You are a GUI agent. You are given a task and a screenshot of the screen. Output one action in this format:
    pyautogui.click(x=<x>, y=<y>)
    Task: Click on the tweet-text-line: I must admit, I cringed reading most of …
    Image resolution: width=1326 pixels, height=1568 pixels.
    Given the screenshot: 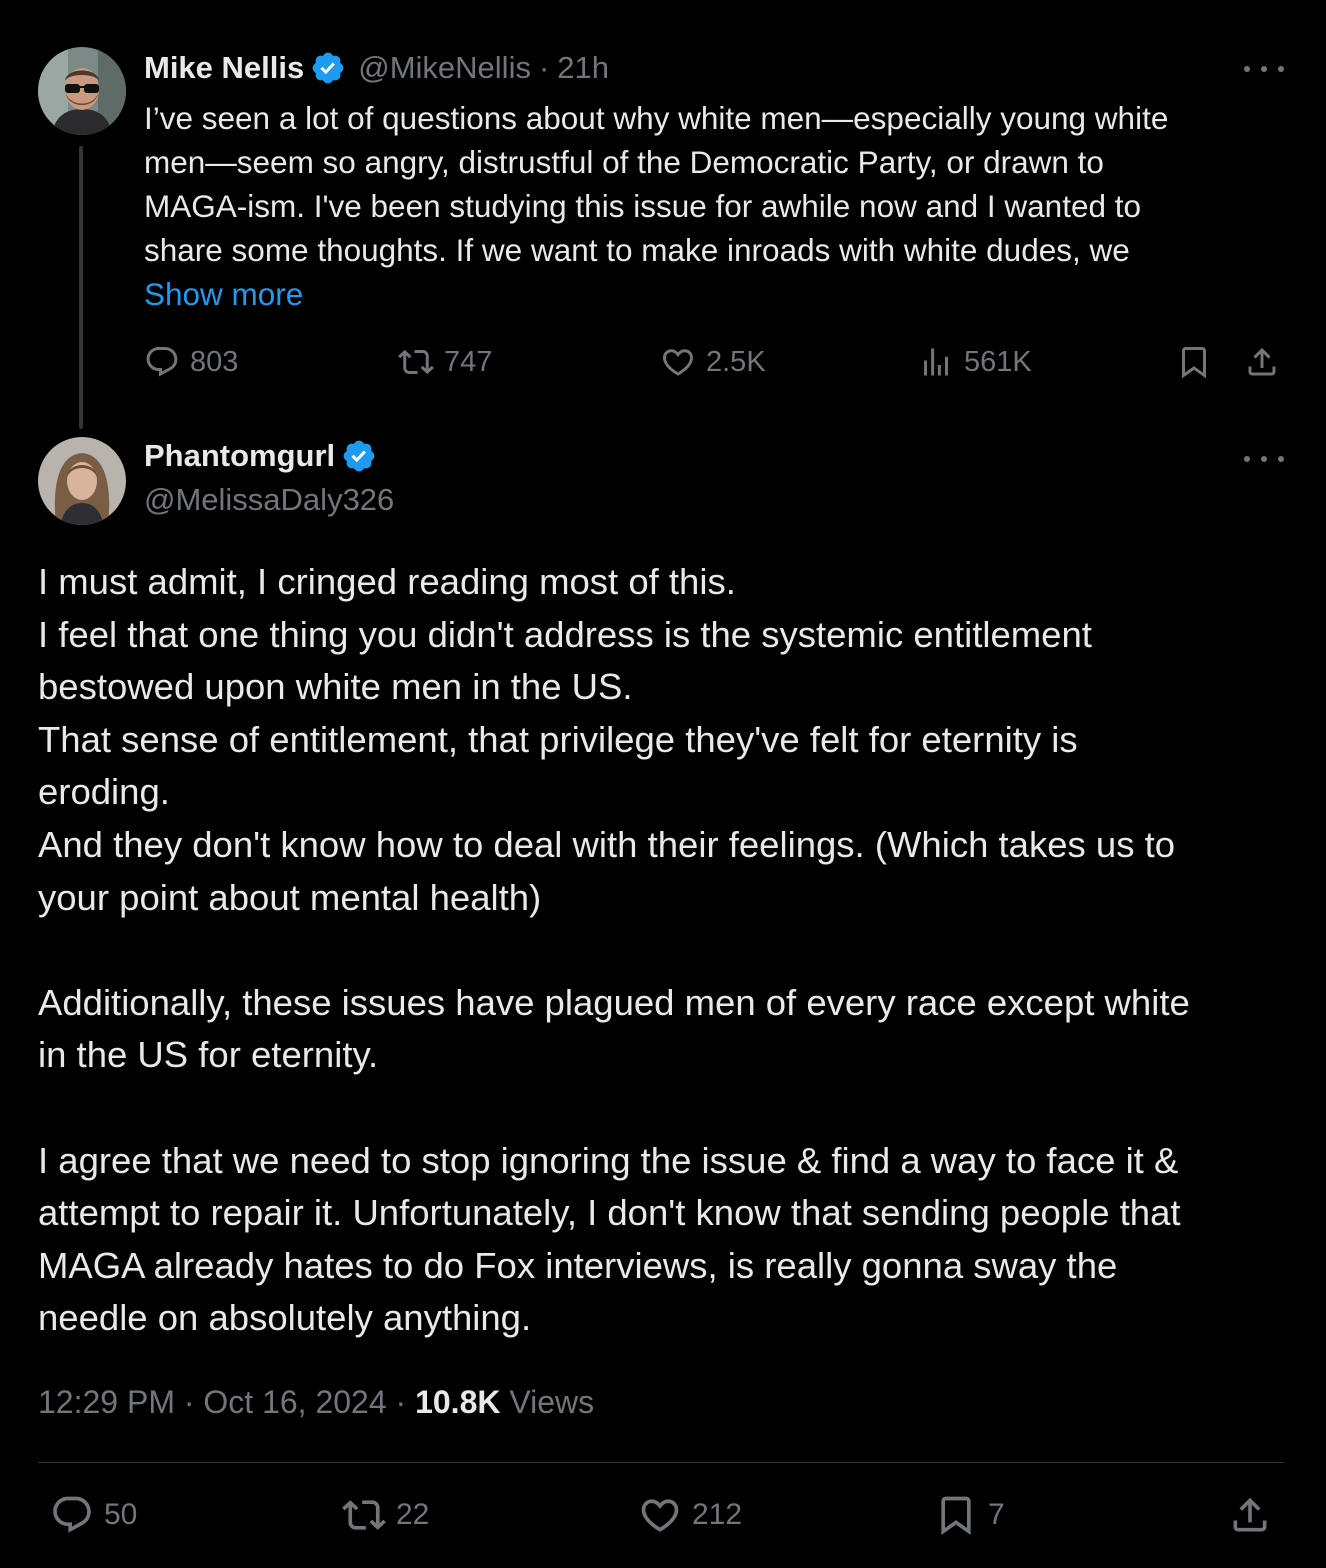 What is the action you would take?
    pyautogui.click(x=387, y=581)
    